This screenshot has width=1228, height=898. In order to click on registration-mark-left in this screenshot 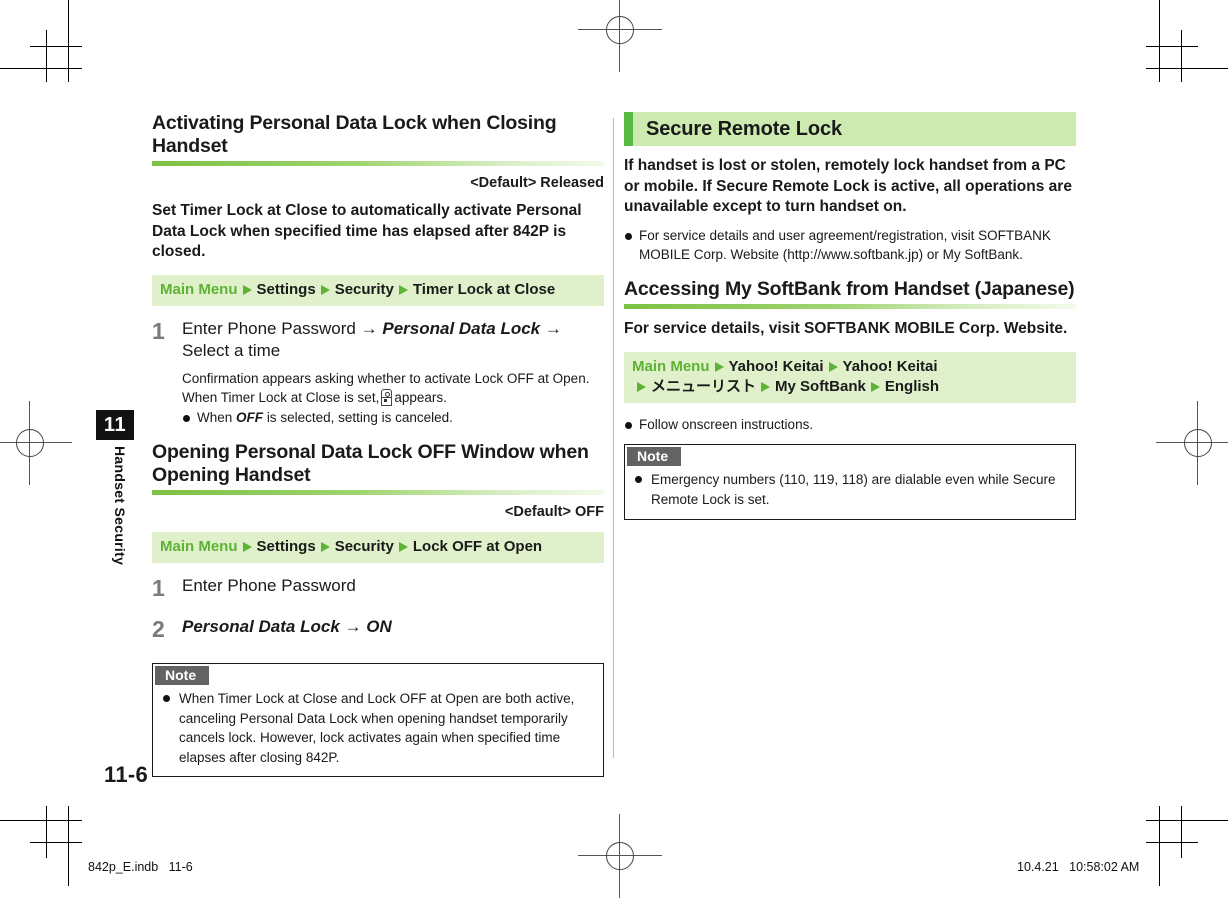, I will do `click(36, 443)`.